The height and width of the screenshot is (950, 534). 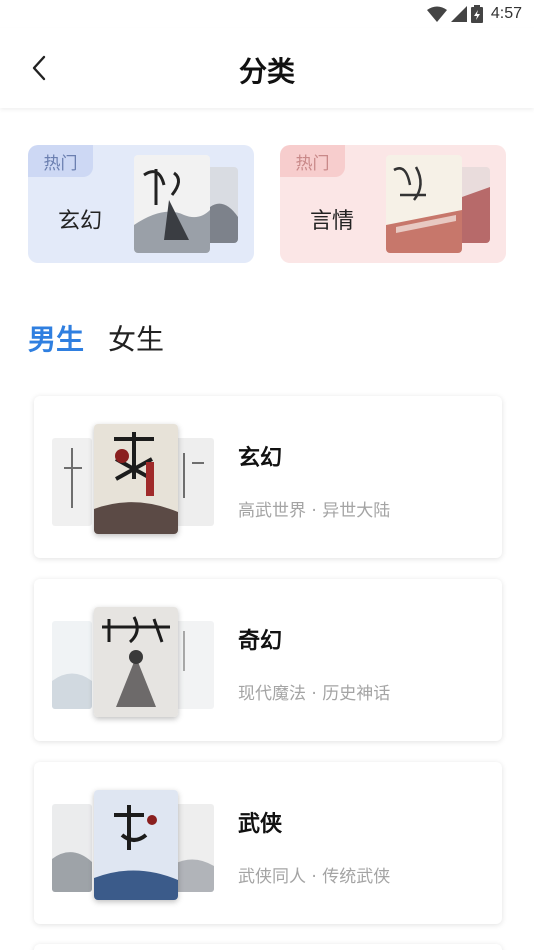 I want to click on category-subtitle: 高武世界 · 异世大陆, so click(x=314, y=511).